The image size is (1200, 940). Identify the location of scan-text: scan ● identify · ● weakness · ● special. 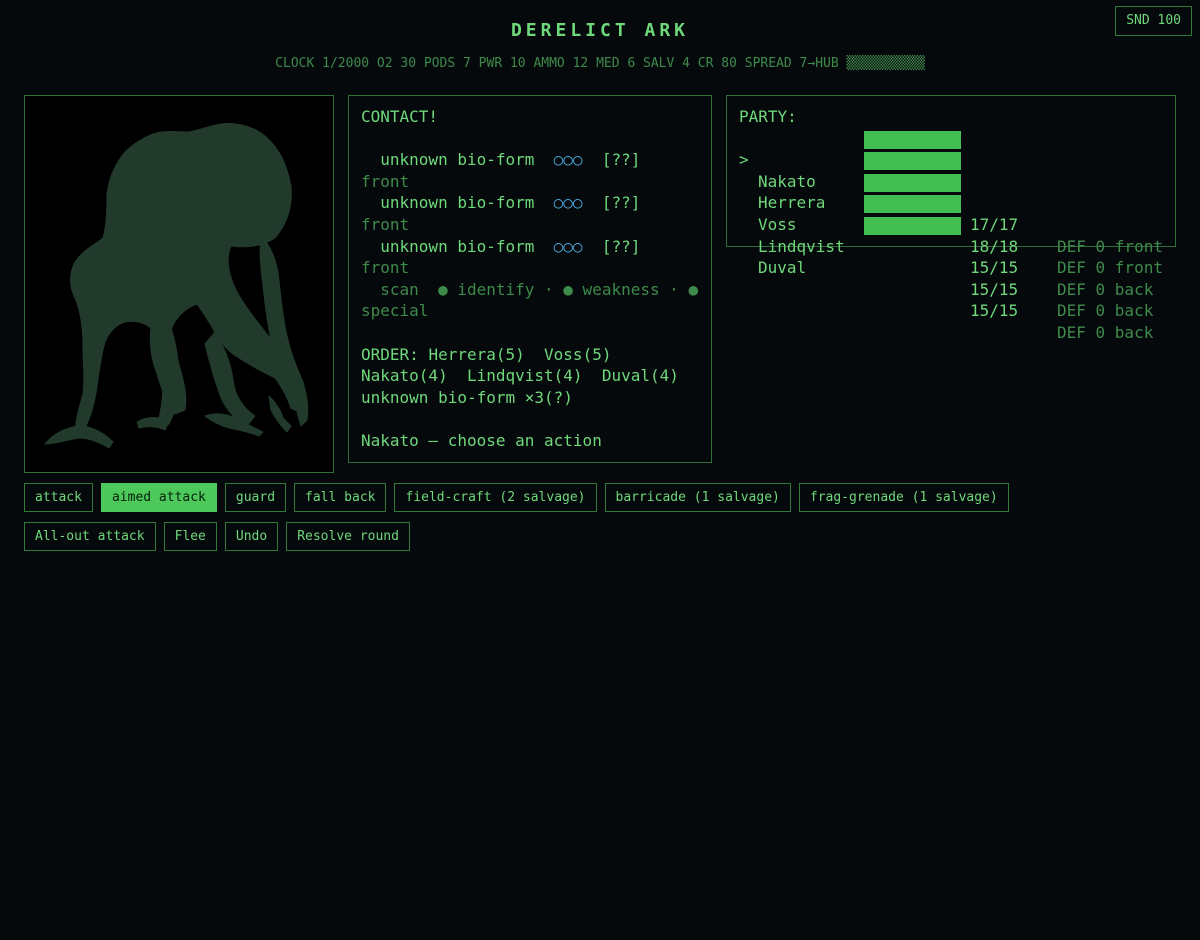
(534, 300).